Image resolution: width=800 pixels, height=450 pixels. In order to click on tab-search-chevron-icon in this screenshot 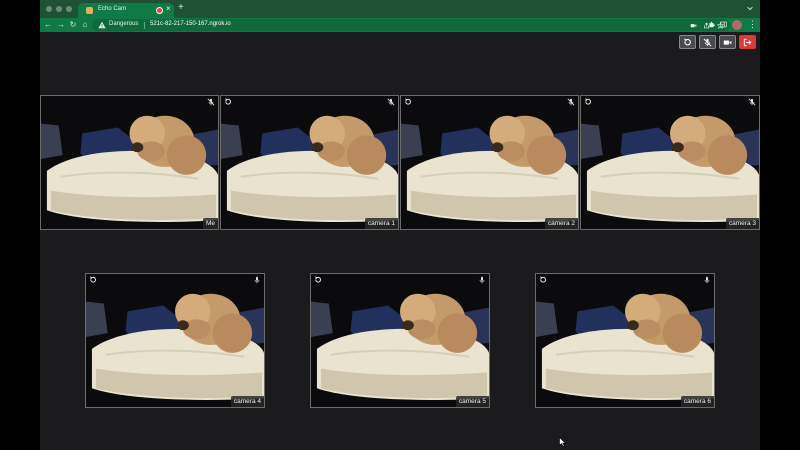, I will do `click(750, 8)`.